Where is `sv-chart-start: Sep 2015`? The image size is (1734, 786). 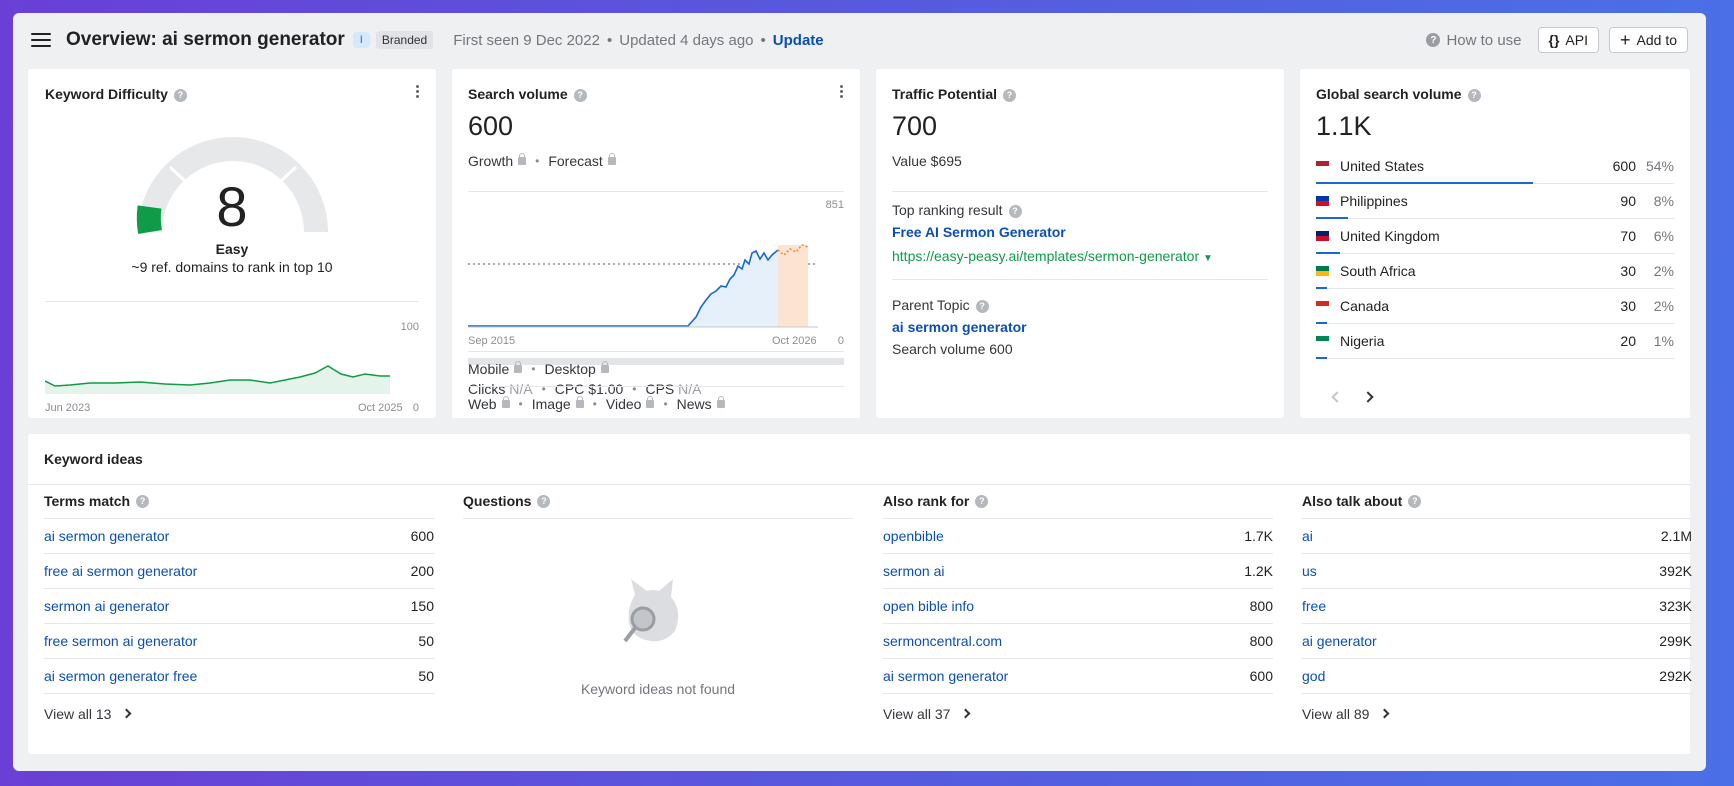
sv-chart-start: Sep 2015 is located at coordinates (492, 341).